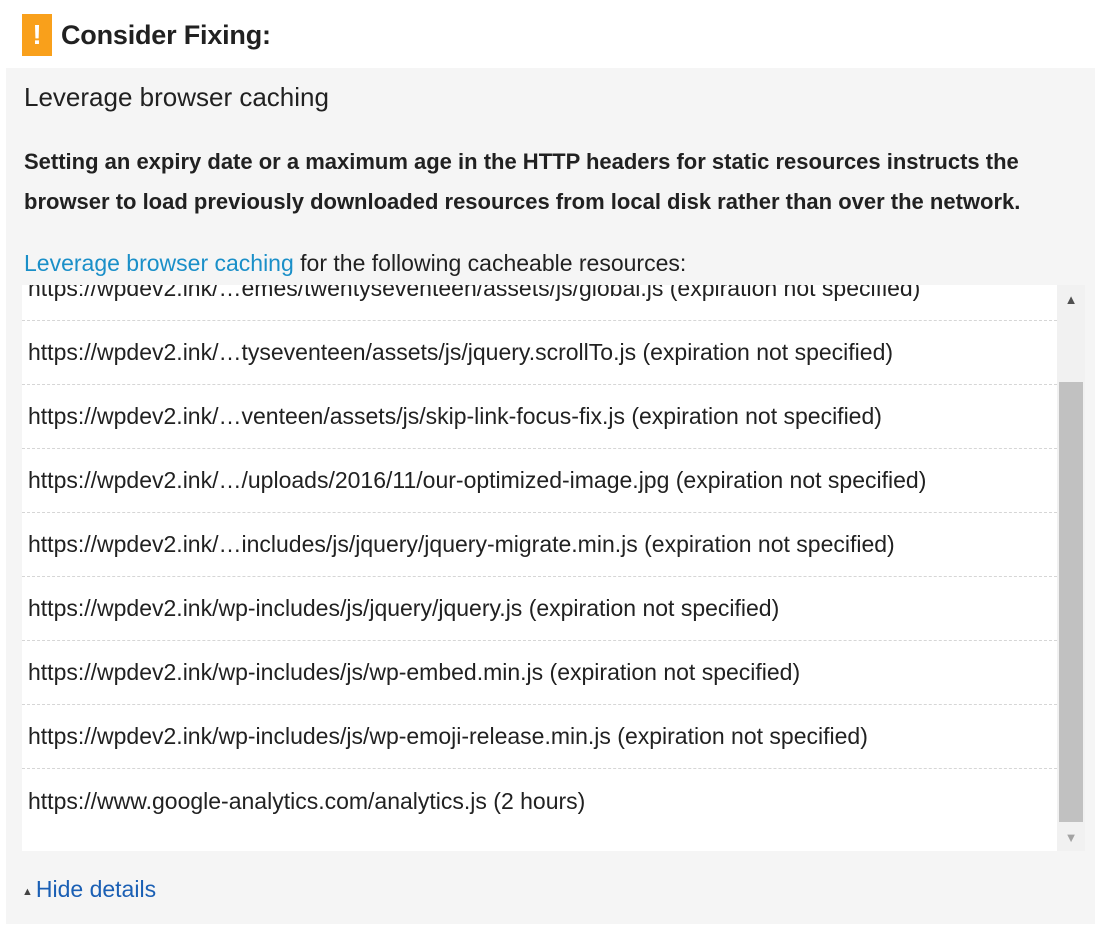  What do you see at coordinates (490, 263) in the screenshot?
I see `intro-text: for the following cacheable resources:` at bounding box center [490, 263].